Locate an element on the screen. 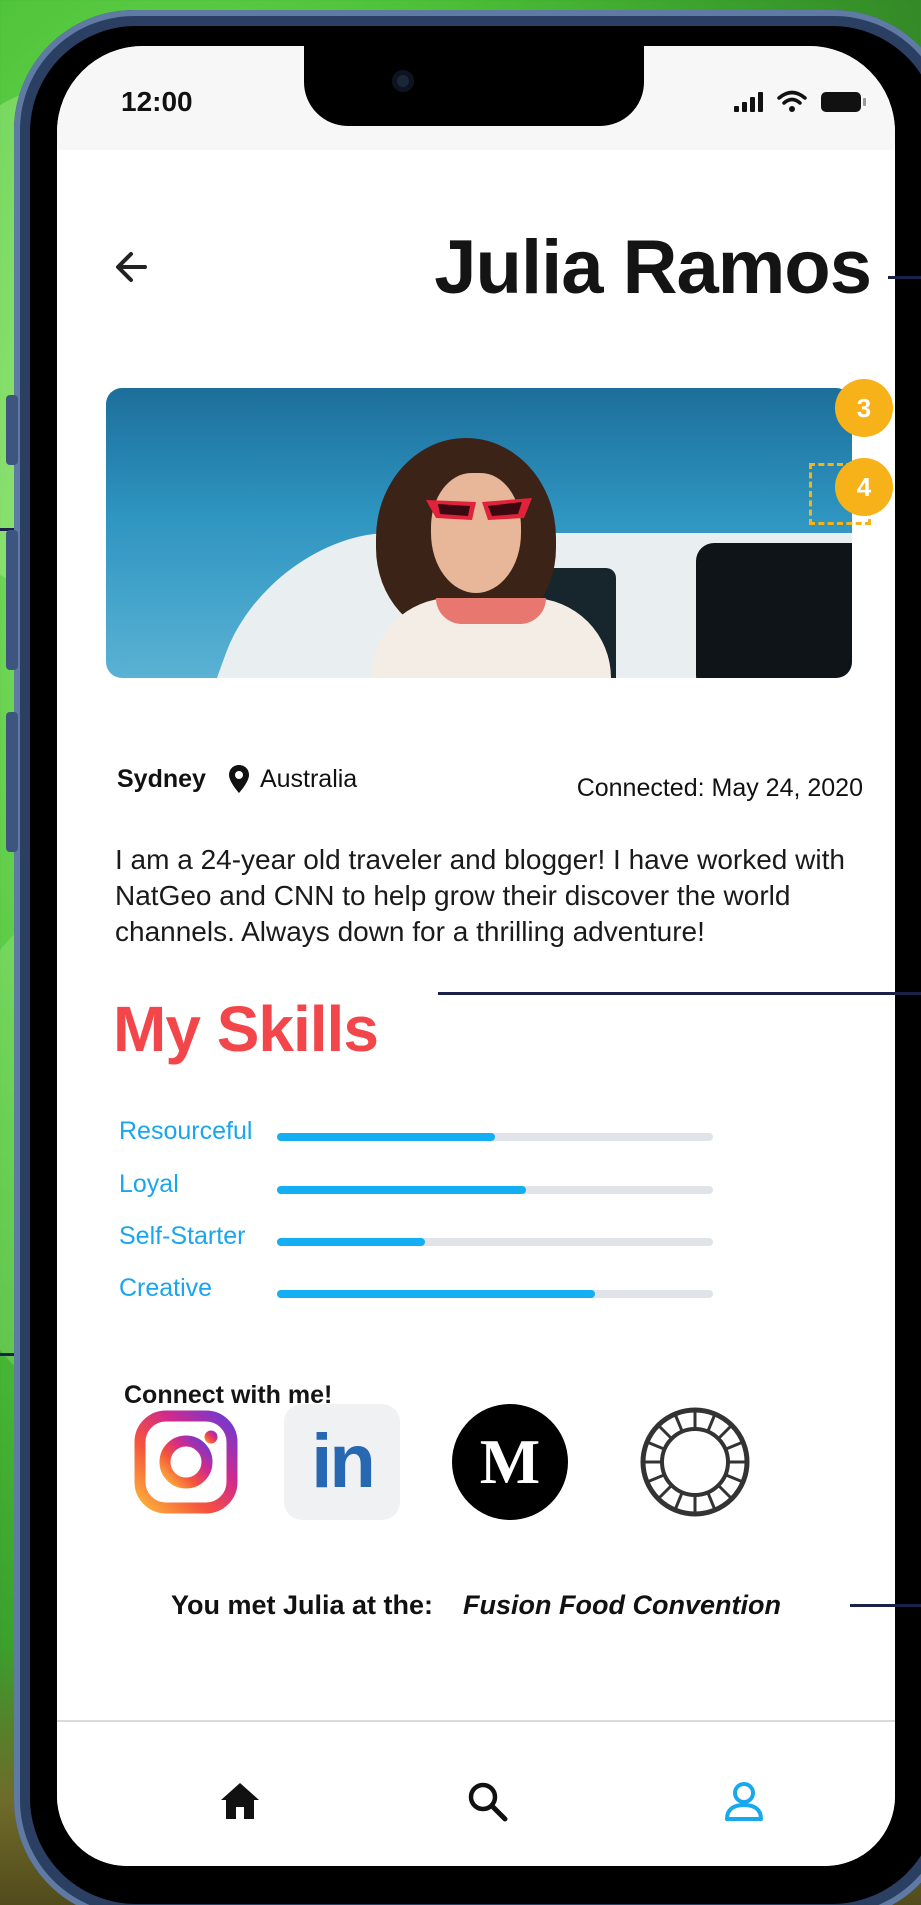 The width and height of the screenshot is (921, 1905). linkedin-logo-text: in is located at coordinates (343, 1461).